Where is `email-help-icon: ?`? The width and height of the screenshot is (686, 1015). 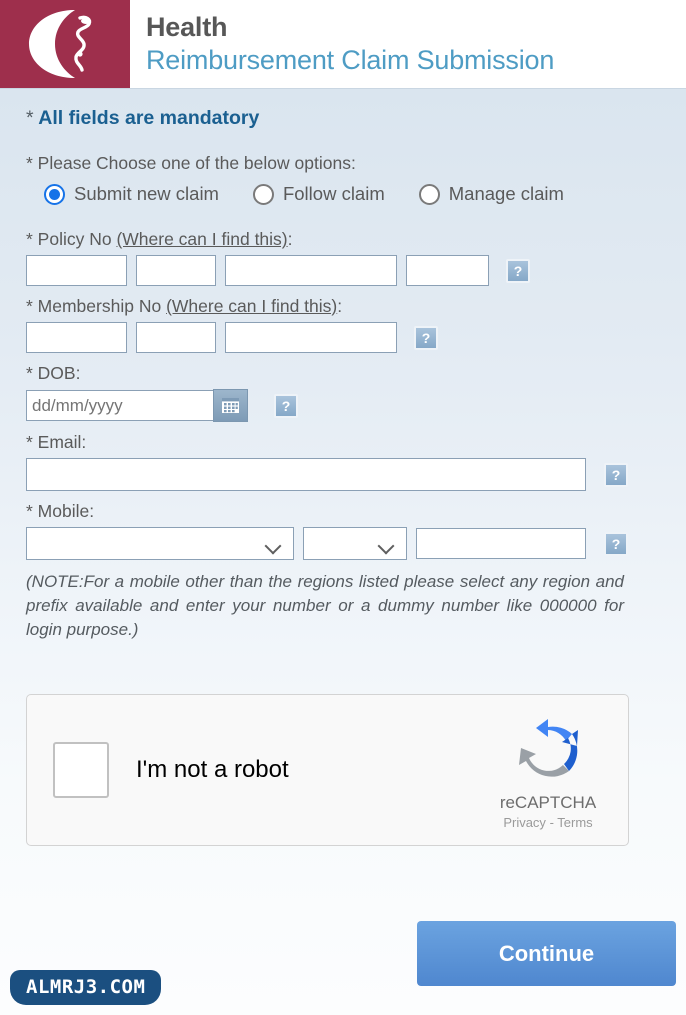 email-help-icon: ? is located at coordinates (616, 474).